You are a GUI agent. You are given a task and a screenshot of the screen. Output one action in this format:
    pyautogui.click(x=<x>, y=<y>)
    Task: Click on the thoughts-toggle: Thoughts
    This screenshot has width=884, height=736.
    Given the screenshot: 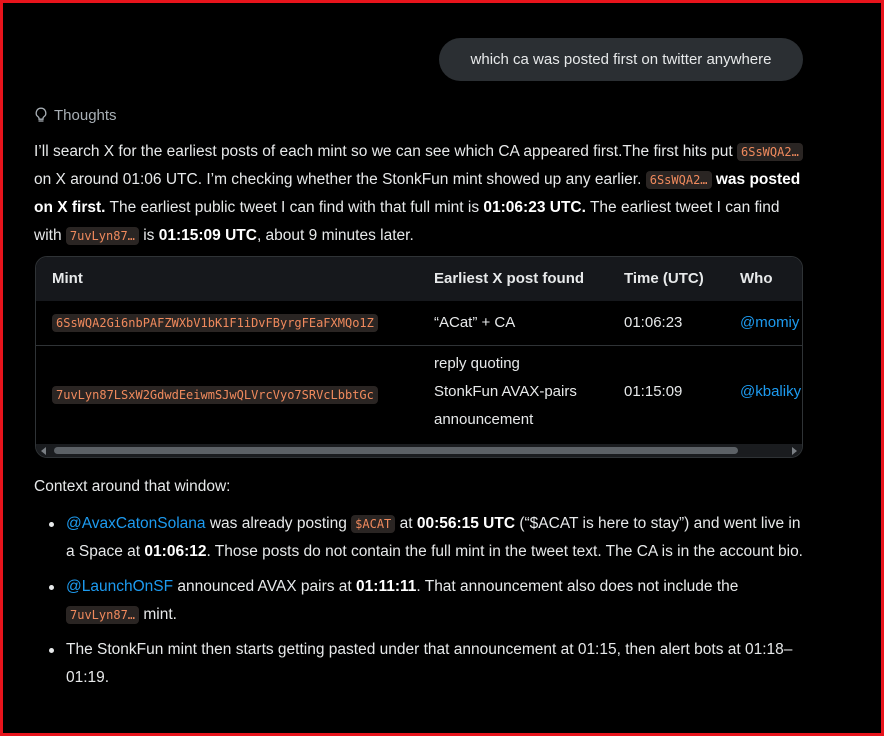 What is the action you would take?
    pyautogui.click(x=75, y=115)
    